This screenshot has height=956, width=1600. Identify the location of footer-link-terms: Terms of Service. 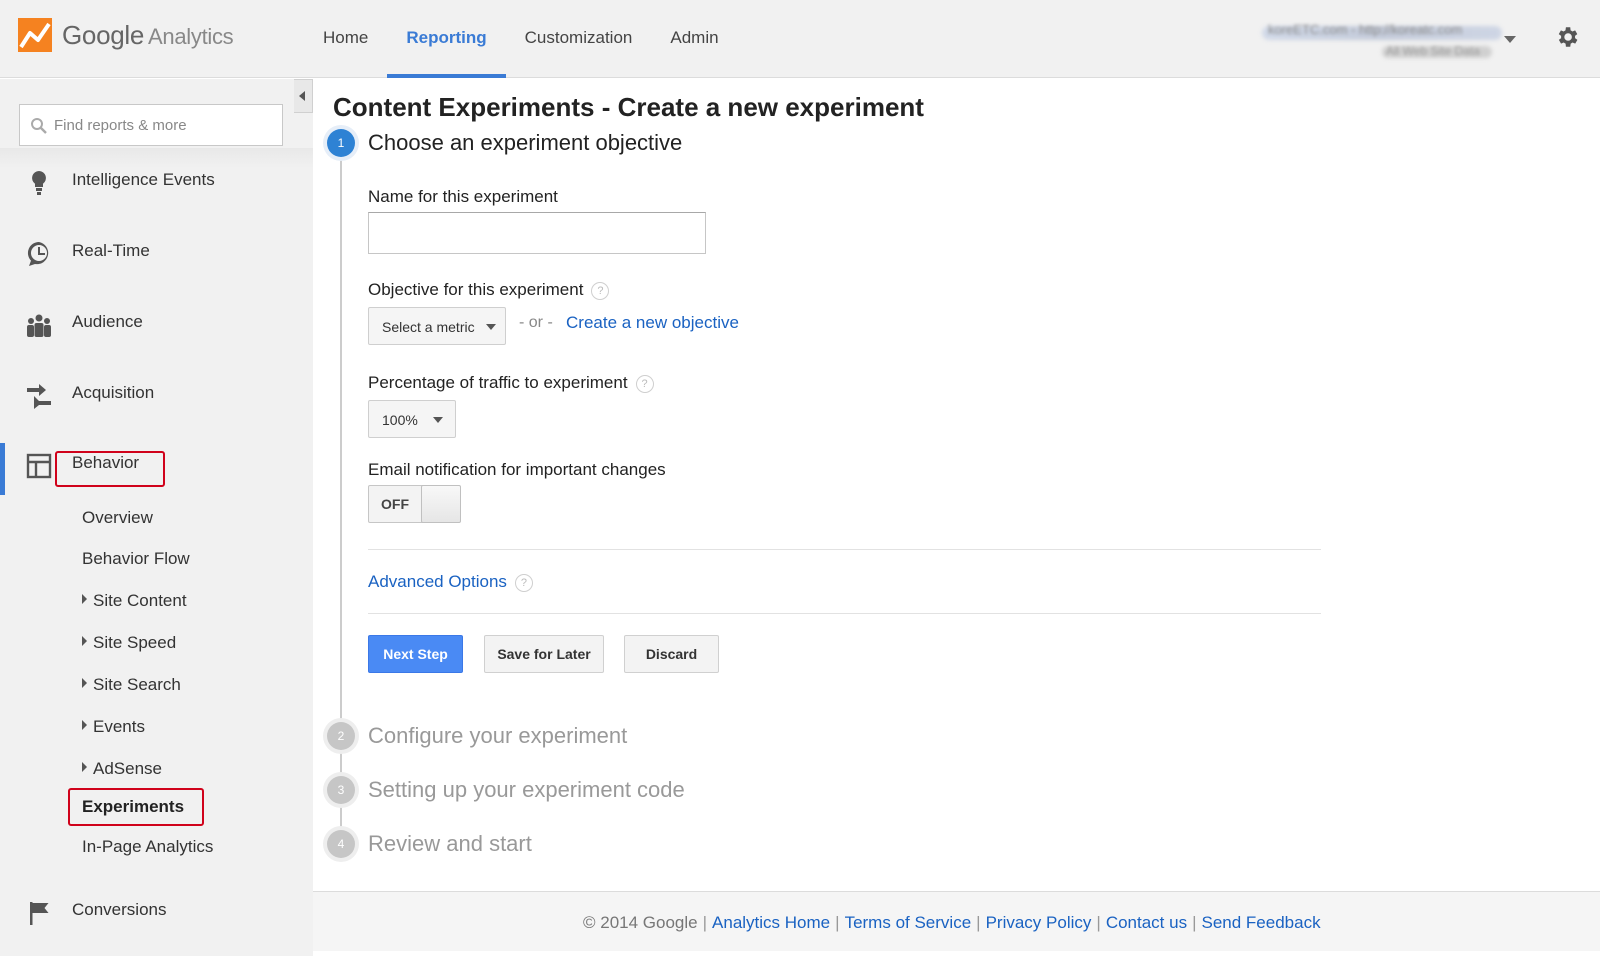
(908, 922).